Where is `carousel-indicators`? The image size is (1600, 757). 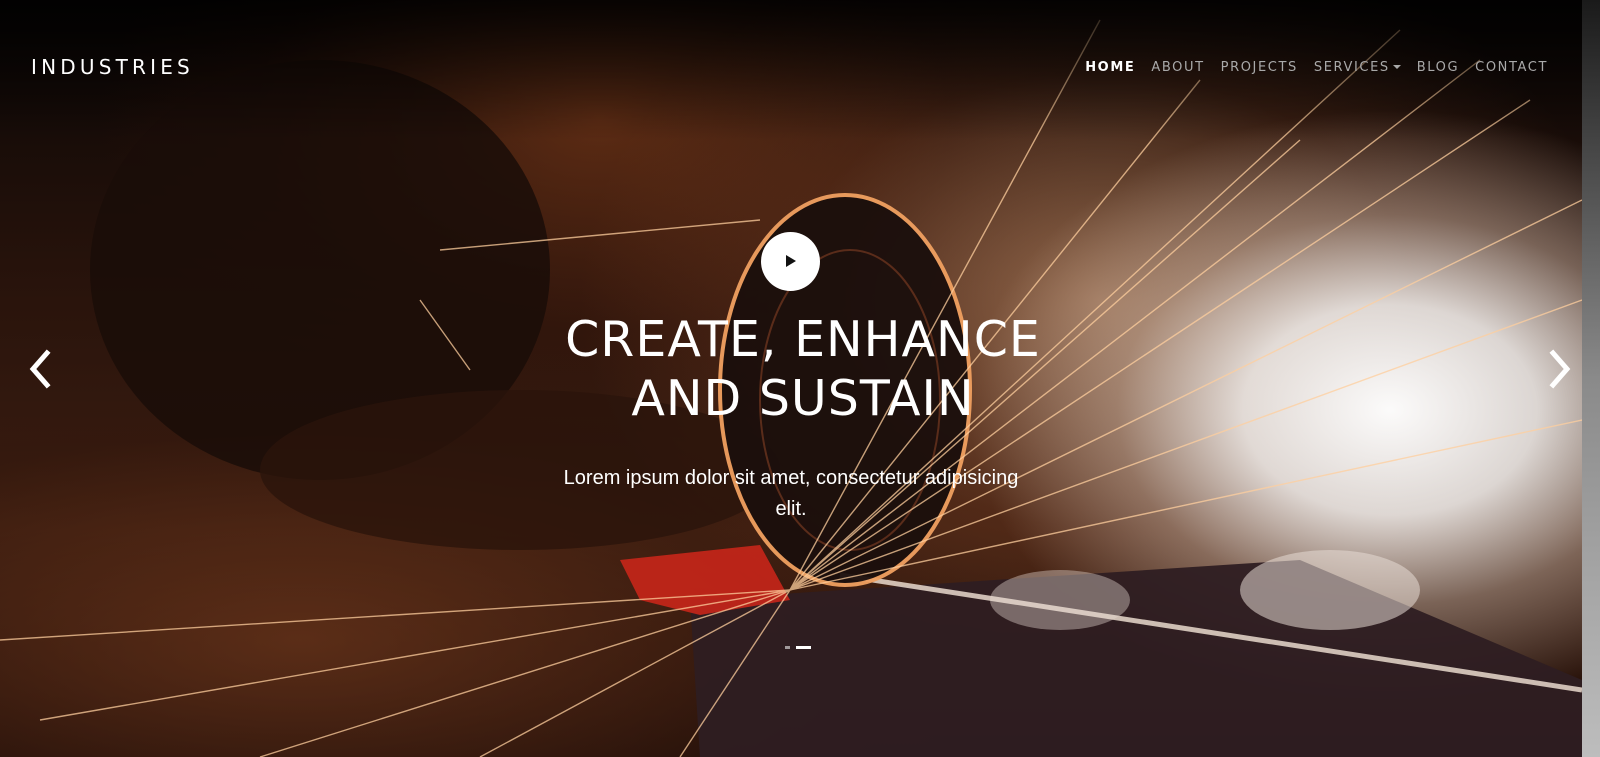 carousel-indicators is located at coordinates (798, 647).